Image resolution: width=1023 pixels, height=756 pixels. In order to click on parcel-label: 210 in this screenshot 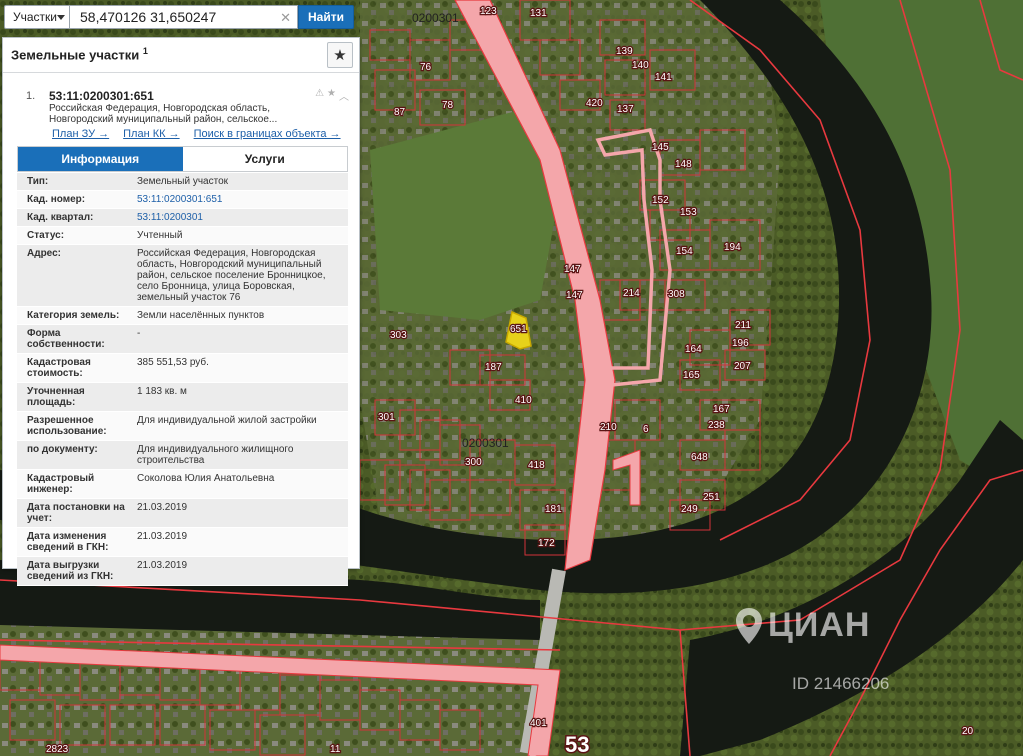, I will do `click(608, 427)`.